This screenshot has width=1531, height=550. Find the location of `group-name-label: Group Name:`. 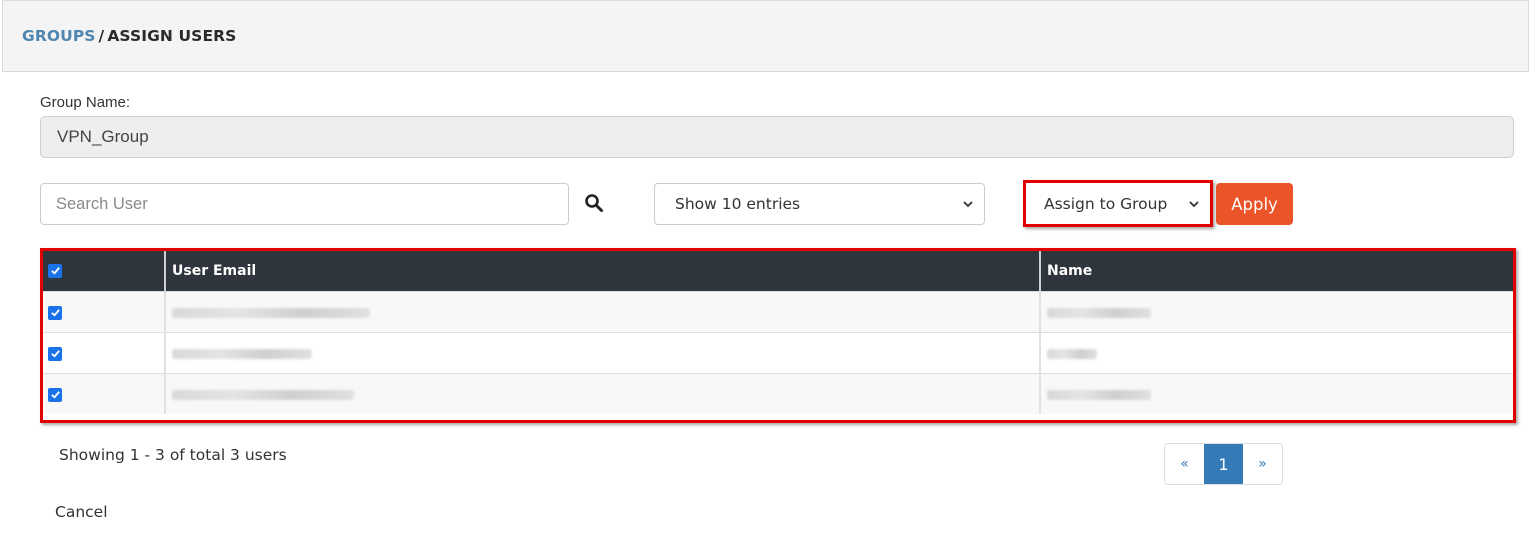

group-name-label: Group Name: is located at coordinates (85, 102).